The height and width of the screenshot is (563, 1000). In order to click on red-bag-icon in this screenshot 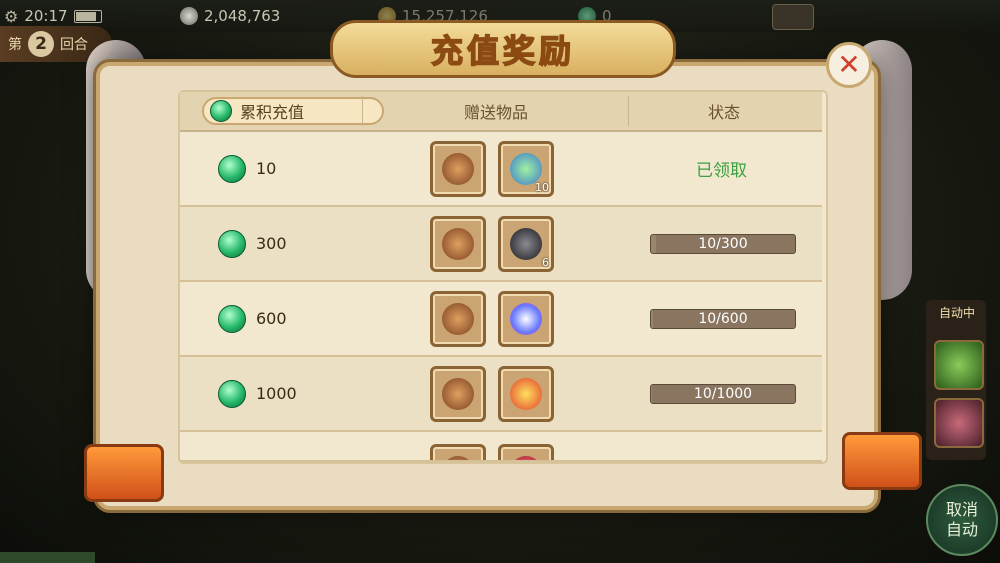, I will do `click(526, 452)`.